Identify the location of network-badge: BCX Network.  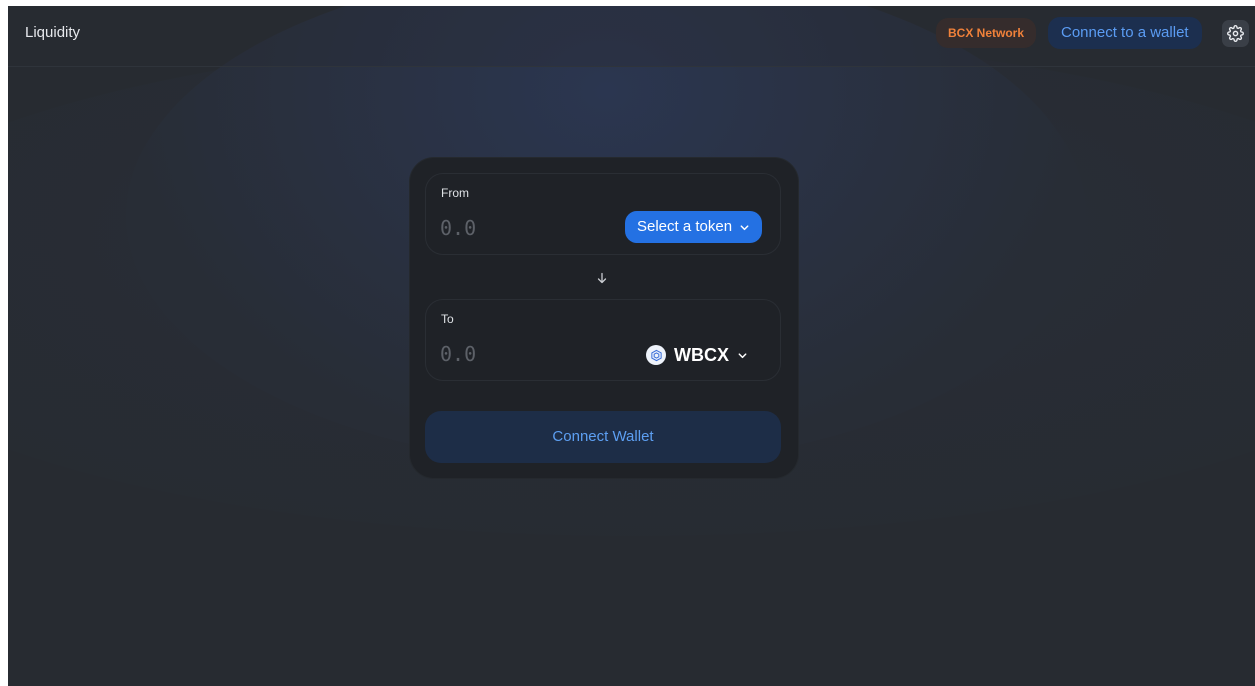
(986, 33).